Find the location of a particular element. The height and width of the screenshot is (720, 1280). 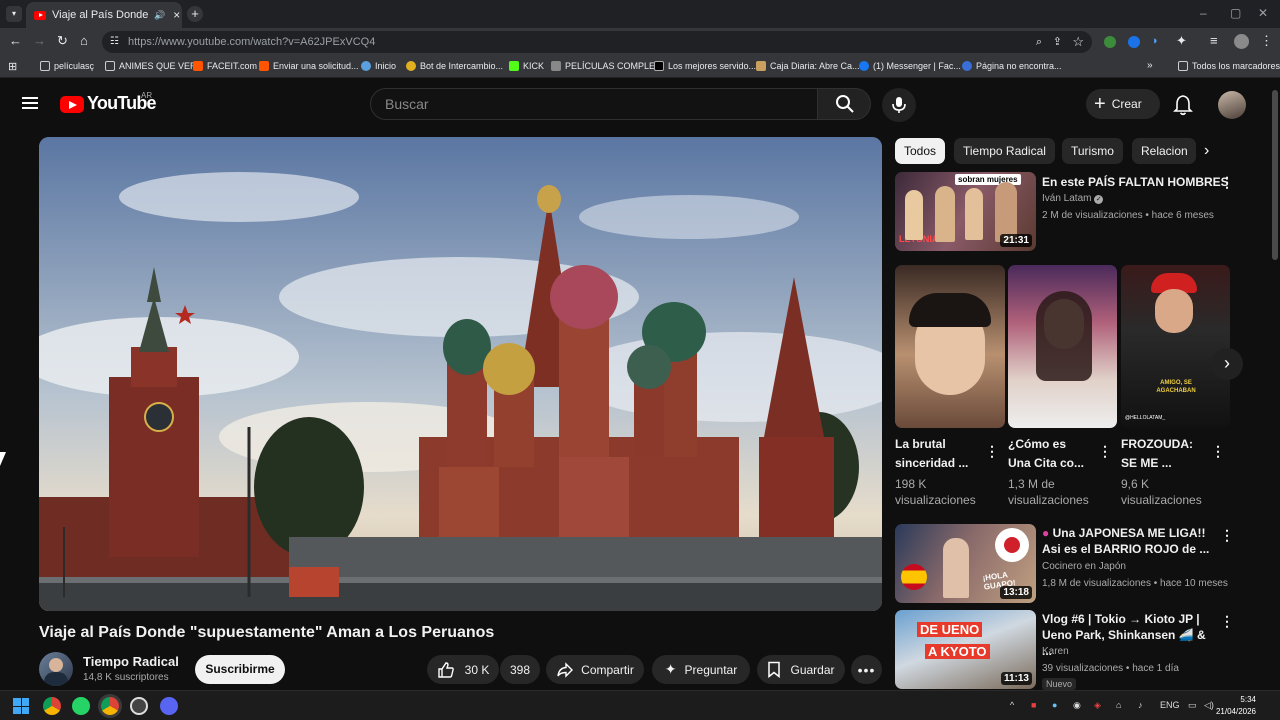

chips-next-chevron-icon: › is located at coordinates (1206, 151).